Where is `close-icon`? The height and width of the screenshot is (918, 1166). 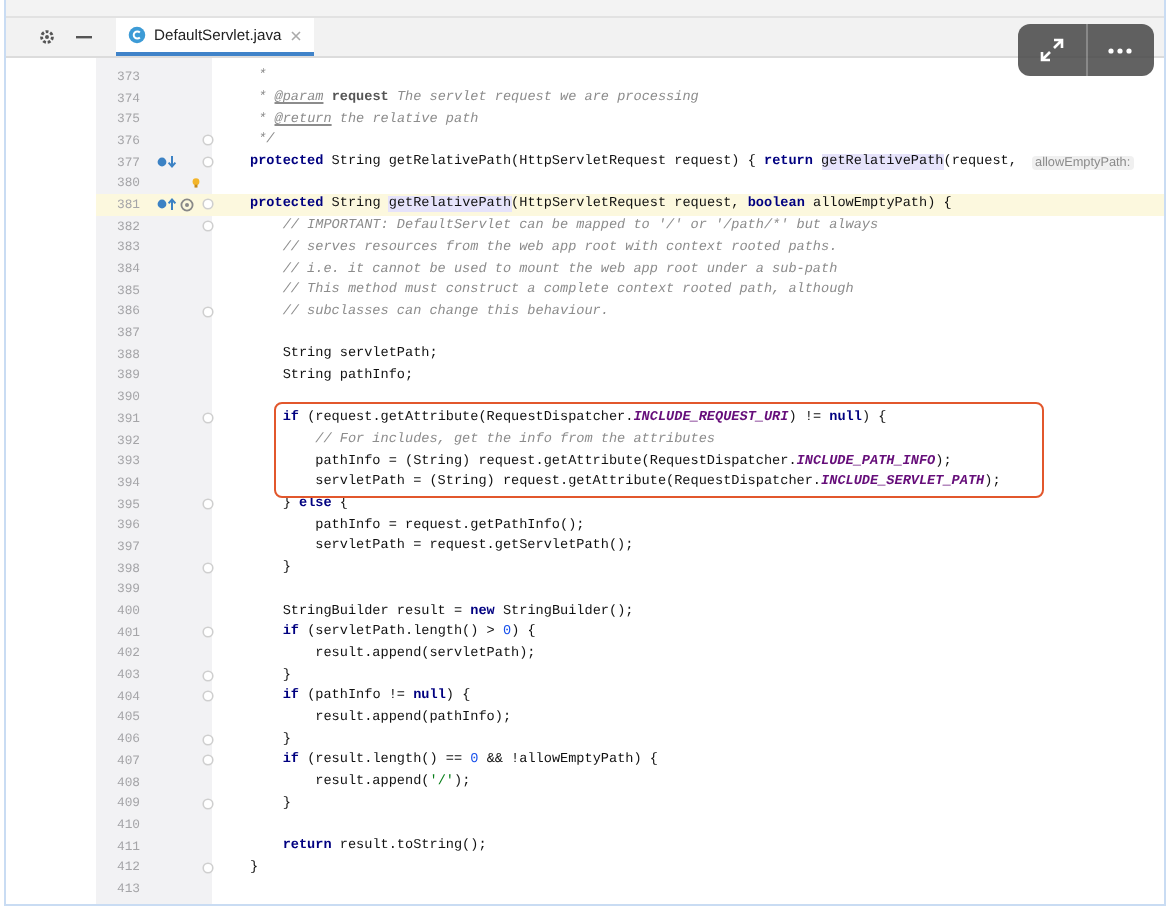
close-icon is located at coordinates (295, 35).